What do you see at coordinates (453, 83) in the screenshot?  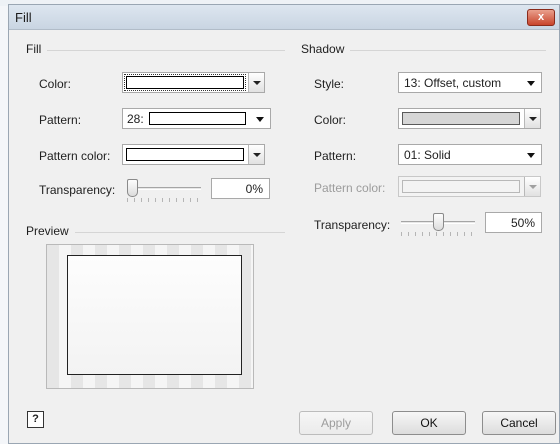 I see `shadow-style-value: 13: Offset, custom` at bounding box center [453, 83].